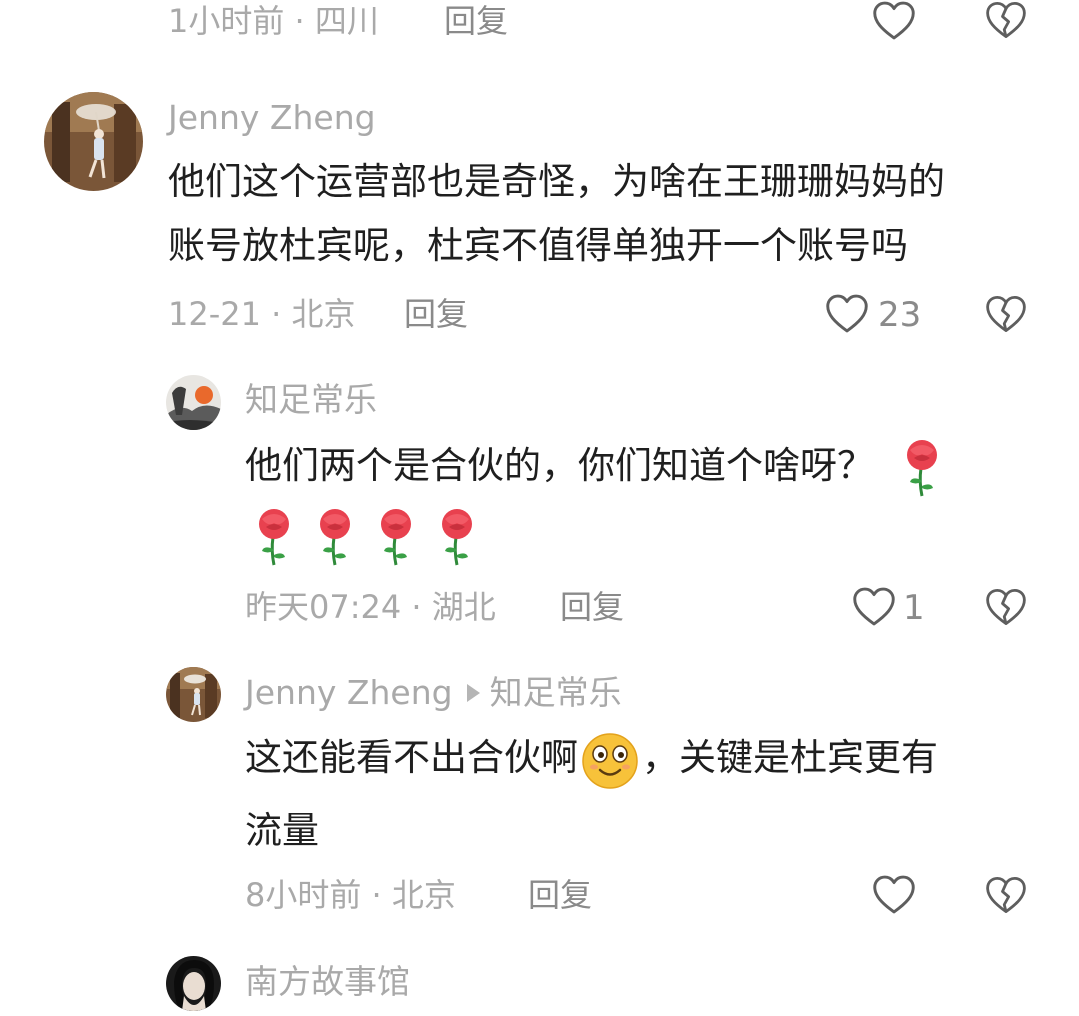 This screenshot has width=1079, height=1016. What do you see at coordinates (790, 757) in the screenshot?
I see `comment-text-content: ，关键是杜宾更有` at bounding box center [790, 757].